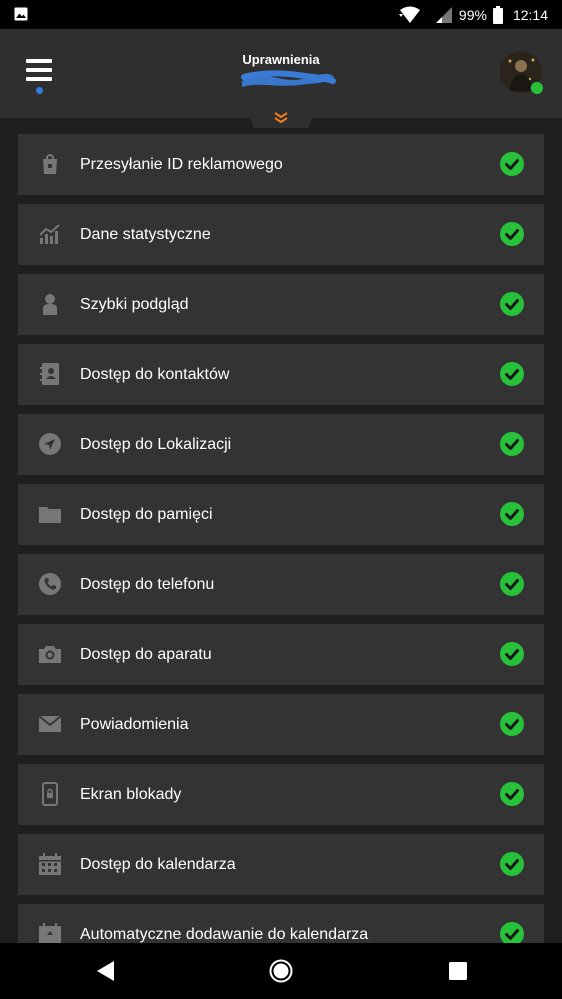 This screenshot has width=562, height=999. I want to click on permission-label: Dostęp do pamięci, so click(146, 514).